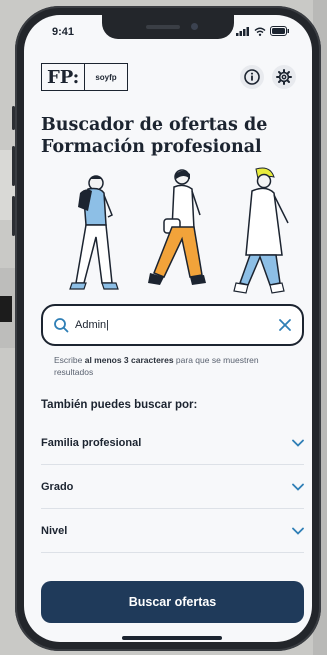 The width and height of the screenshot is (327, 655). I want to click on filters-heading: También puedes buscar por:, so click(119, 405).